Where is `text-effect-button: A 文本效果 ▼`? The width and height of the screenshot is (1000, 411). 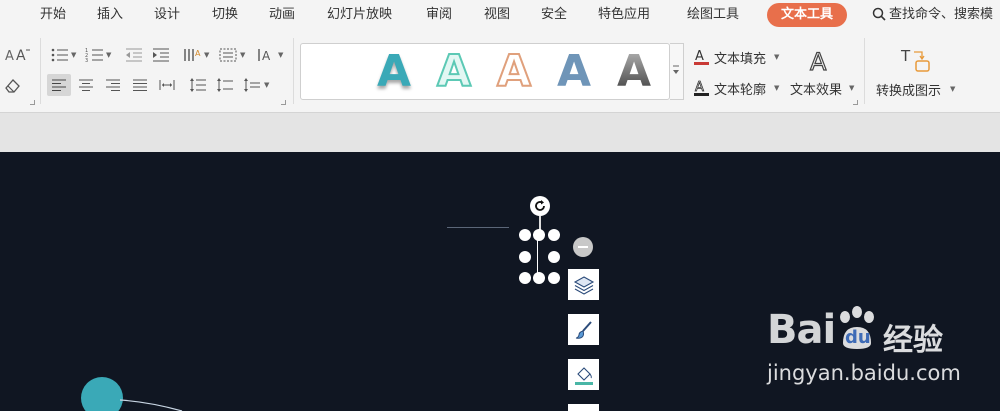
text-effect-button: A 文本效果 ▼ is located at coordinates (824, 72).